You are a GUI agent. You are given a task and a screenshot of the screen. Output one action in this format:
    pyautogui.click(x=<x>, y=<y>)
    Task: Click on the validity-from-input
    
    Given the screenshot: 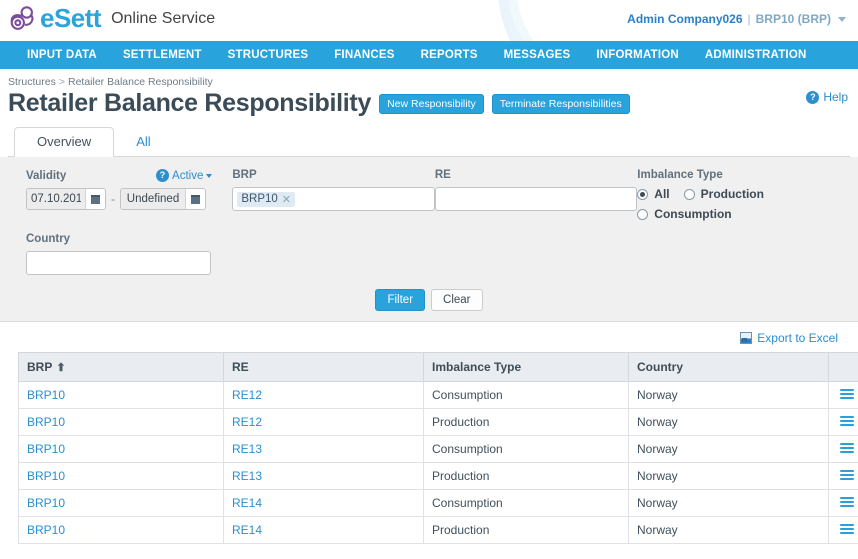 What is the action you would take?
    pyautogui.click(x=56, y=199)
    